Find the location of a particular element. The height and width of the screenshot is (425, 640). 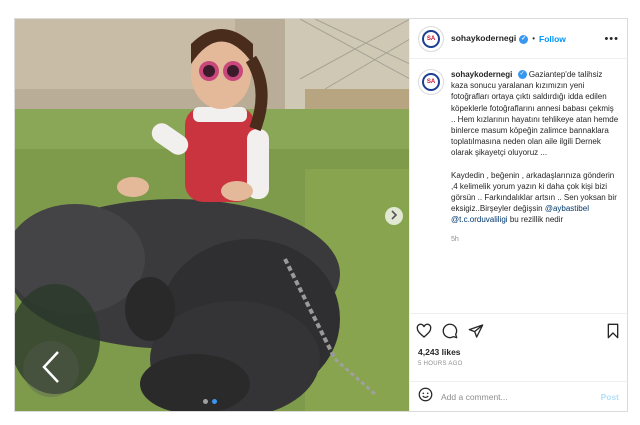

next-photo-button is located at coordinates (394, 216).